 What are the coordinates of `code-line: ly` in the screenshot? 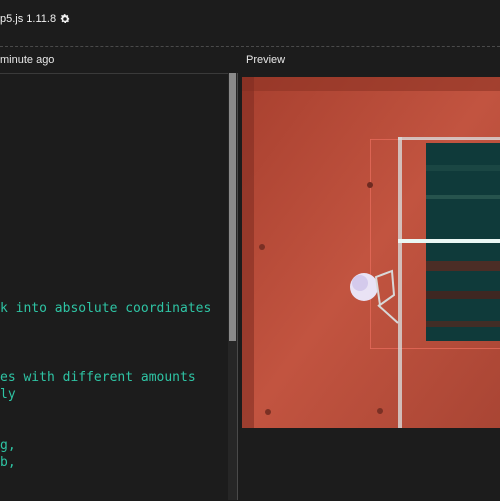 It's located at (8, 394).